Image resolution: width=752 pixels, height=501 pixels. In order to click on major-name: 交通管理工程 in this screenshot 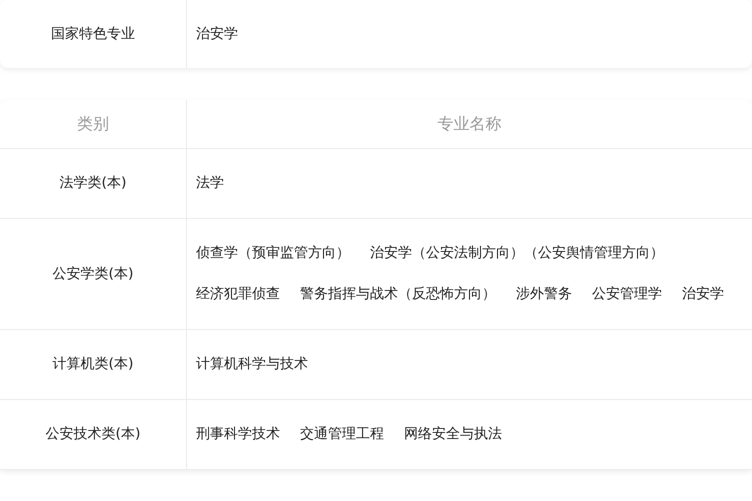, I will do `click(342, 434)`.